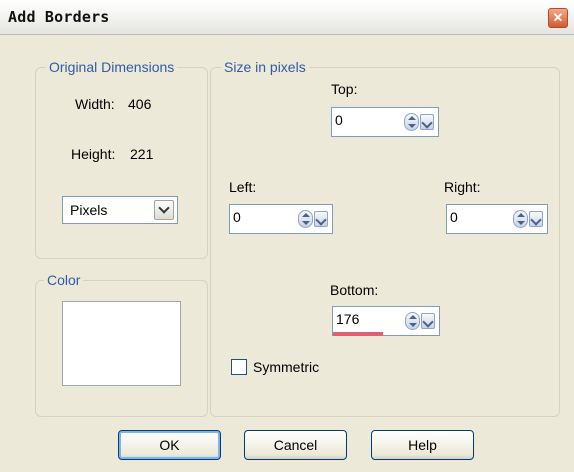 Image resolution: width=574 pixels, height=472 pixels. I want to click on color-legend: Color, so click(64, 280).